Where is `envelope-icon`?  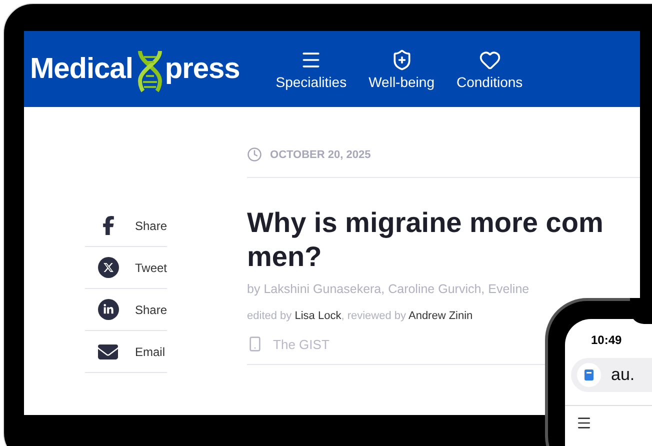
envelope-icon is located at coordinates (108, 352).